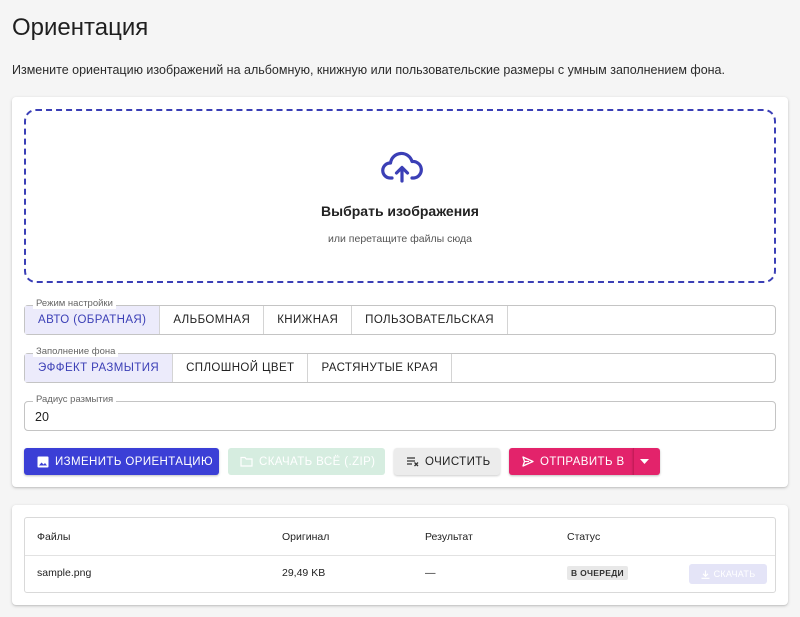  Describe the element at coordinates (705, 574) in the screenshot. I see `download-icon` at that location.